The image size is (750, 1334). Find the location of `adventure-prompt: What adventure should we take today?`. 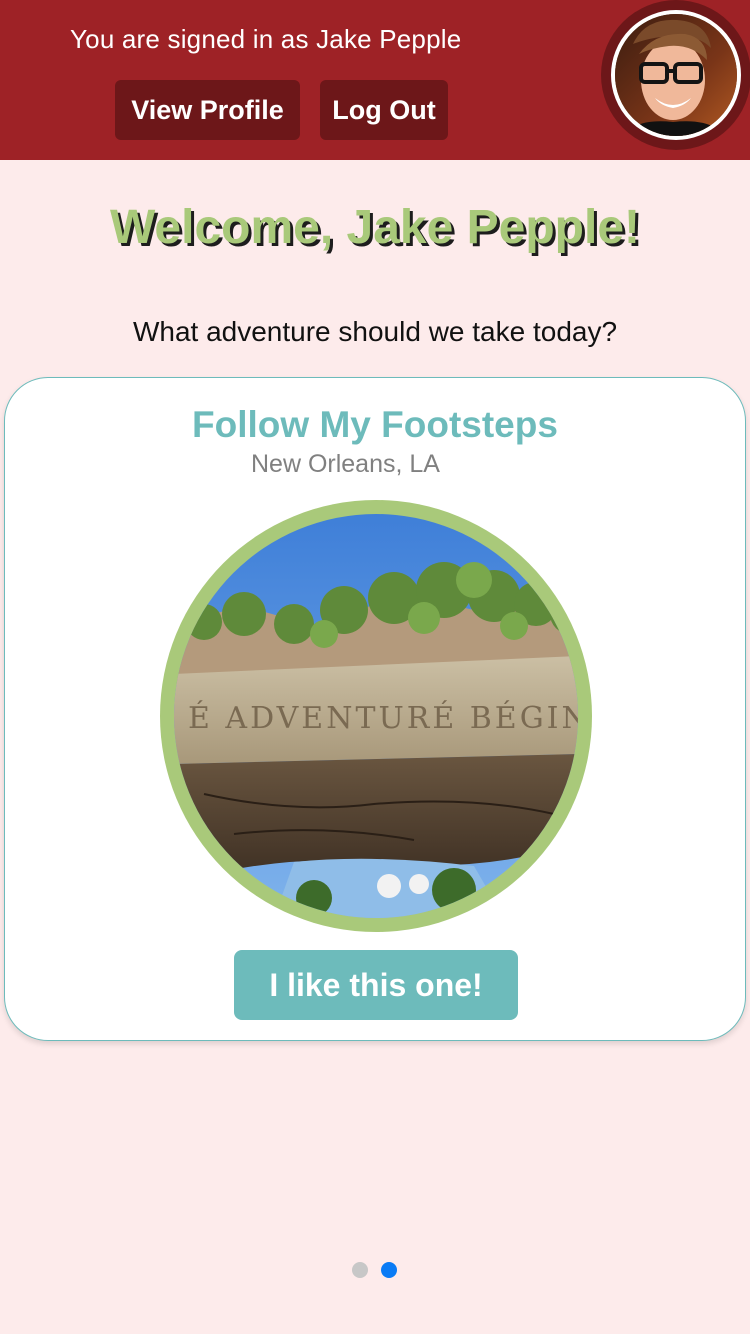

adventure-prompt: What adventure should we take today? is located at coordinates (375, 331).